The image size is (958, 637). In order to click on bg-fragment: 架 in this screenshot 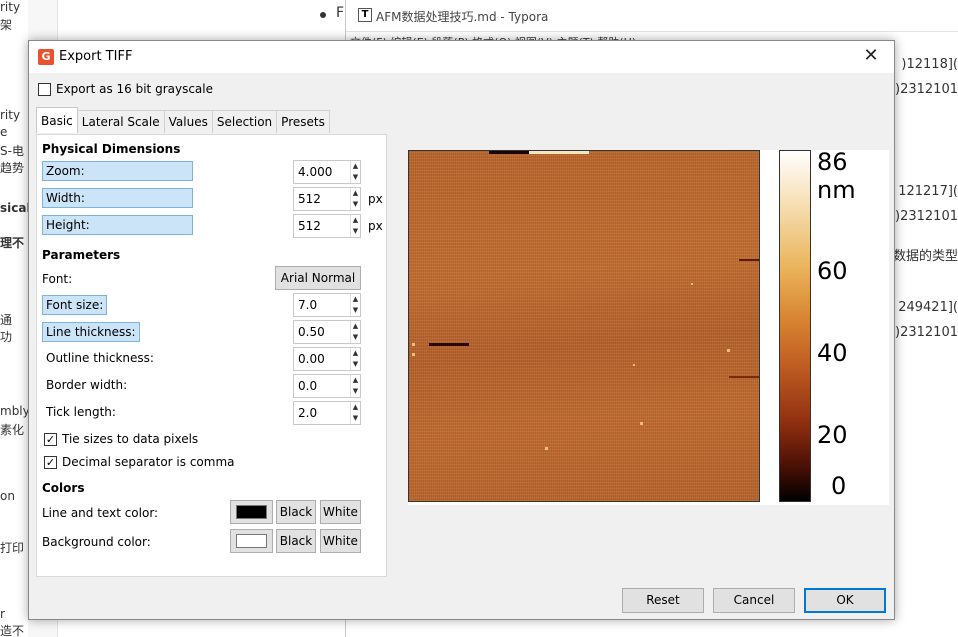, I will do `click(6, 25)`.